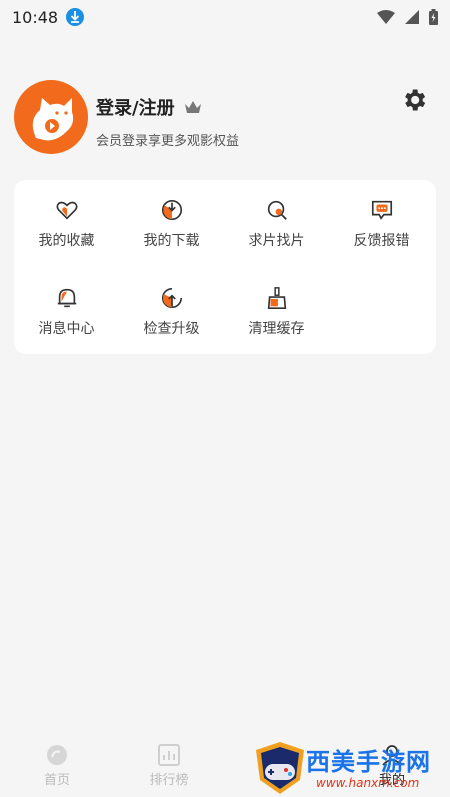 The image size is (450, 797). Describe the element at coordinates (168, 141) in the screenshot. I see `member-subtitle: 会员登录享更多观影权益` at that location.